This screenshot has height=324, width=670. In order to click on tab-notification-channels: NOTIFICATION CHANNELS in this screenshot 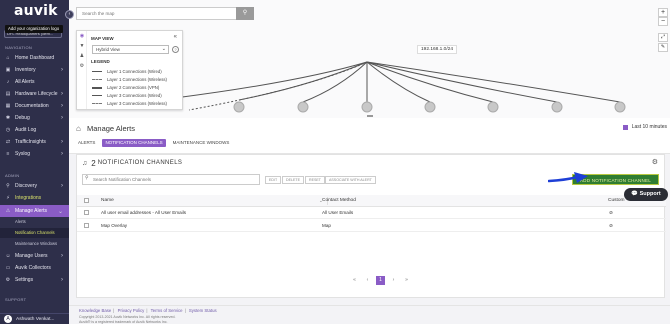, I will do `click(134, 143)`.